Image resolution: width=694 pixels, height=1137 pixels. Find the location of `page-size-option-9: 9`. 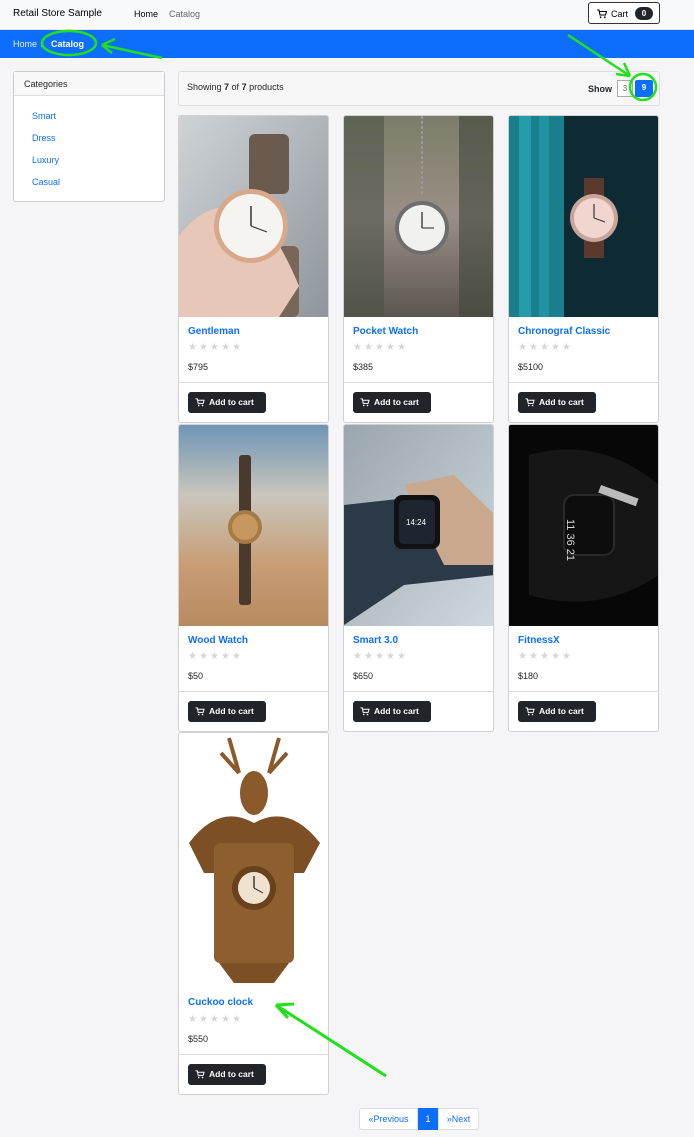

page-size-option-9: 9 is located at coordinates (644, 88).